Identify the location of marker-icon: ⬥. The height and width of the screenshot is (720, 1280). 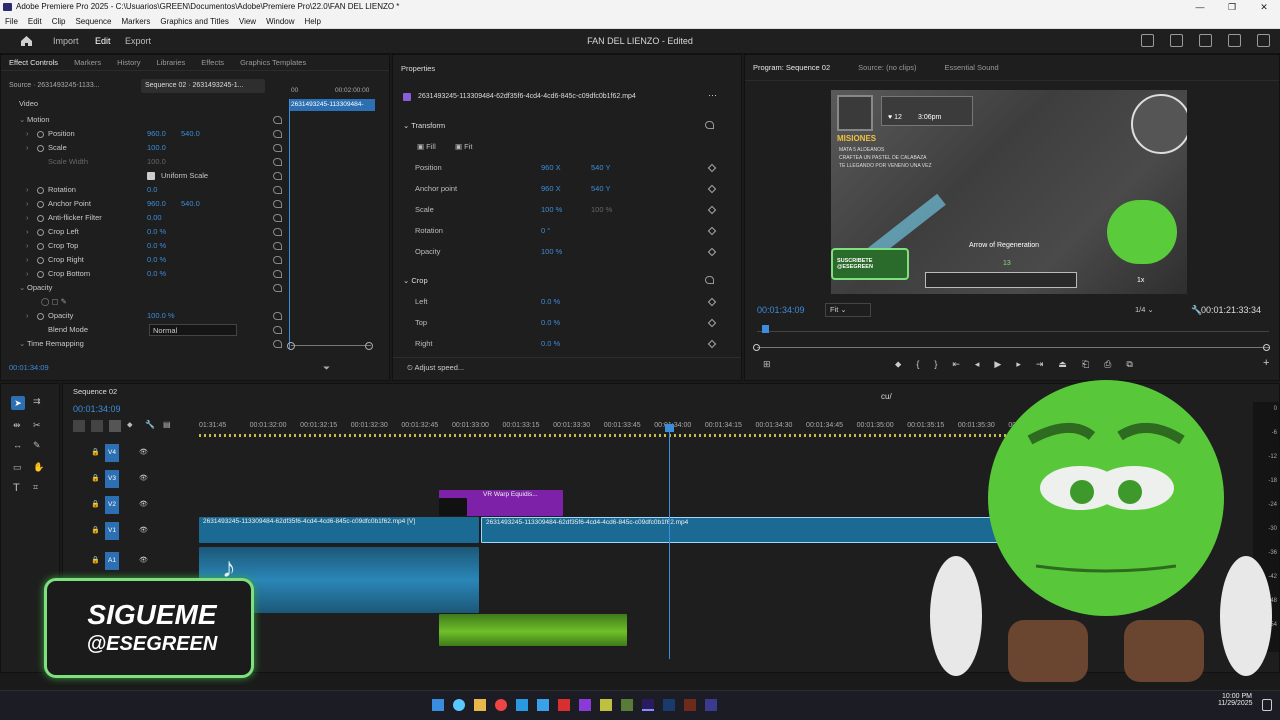
(898, 364).